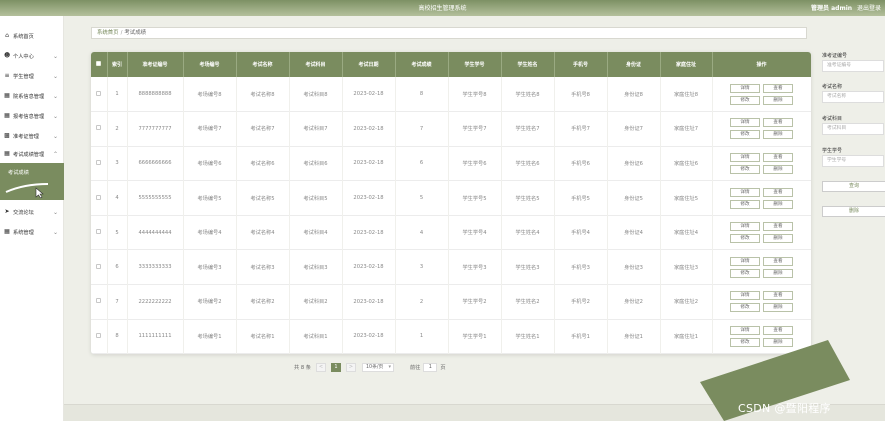 This screenshot has height=421, width=885. I want to click on sidebar-item-label: 系统首页, so click(23, 36).